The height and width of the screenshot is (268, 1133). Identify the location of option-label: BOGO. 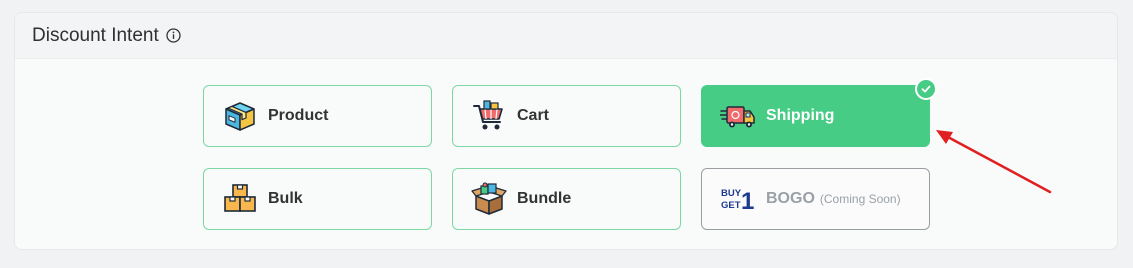
(790, 198).